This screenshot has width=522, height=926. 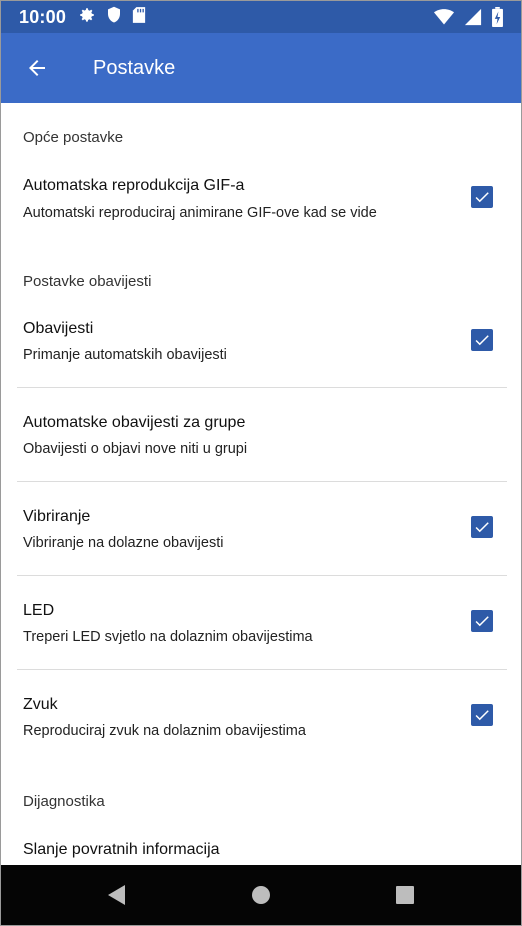 I want to click on setting-subtitle: Vibriranje na dolazne obavijesti, so click(x=123, y=543).